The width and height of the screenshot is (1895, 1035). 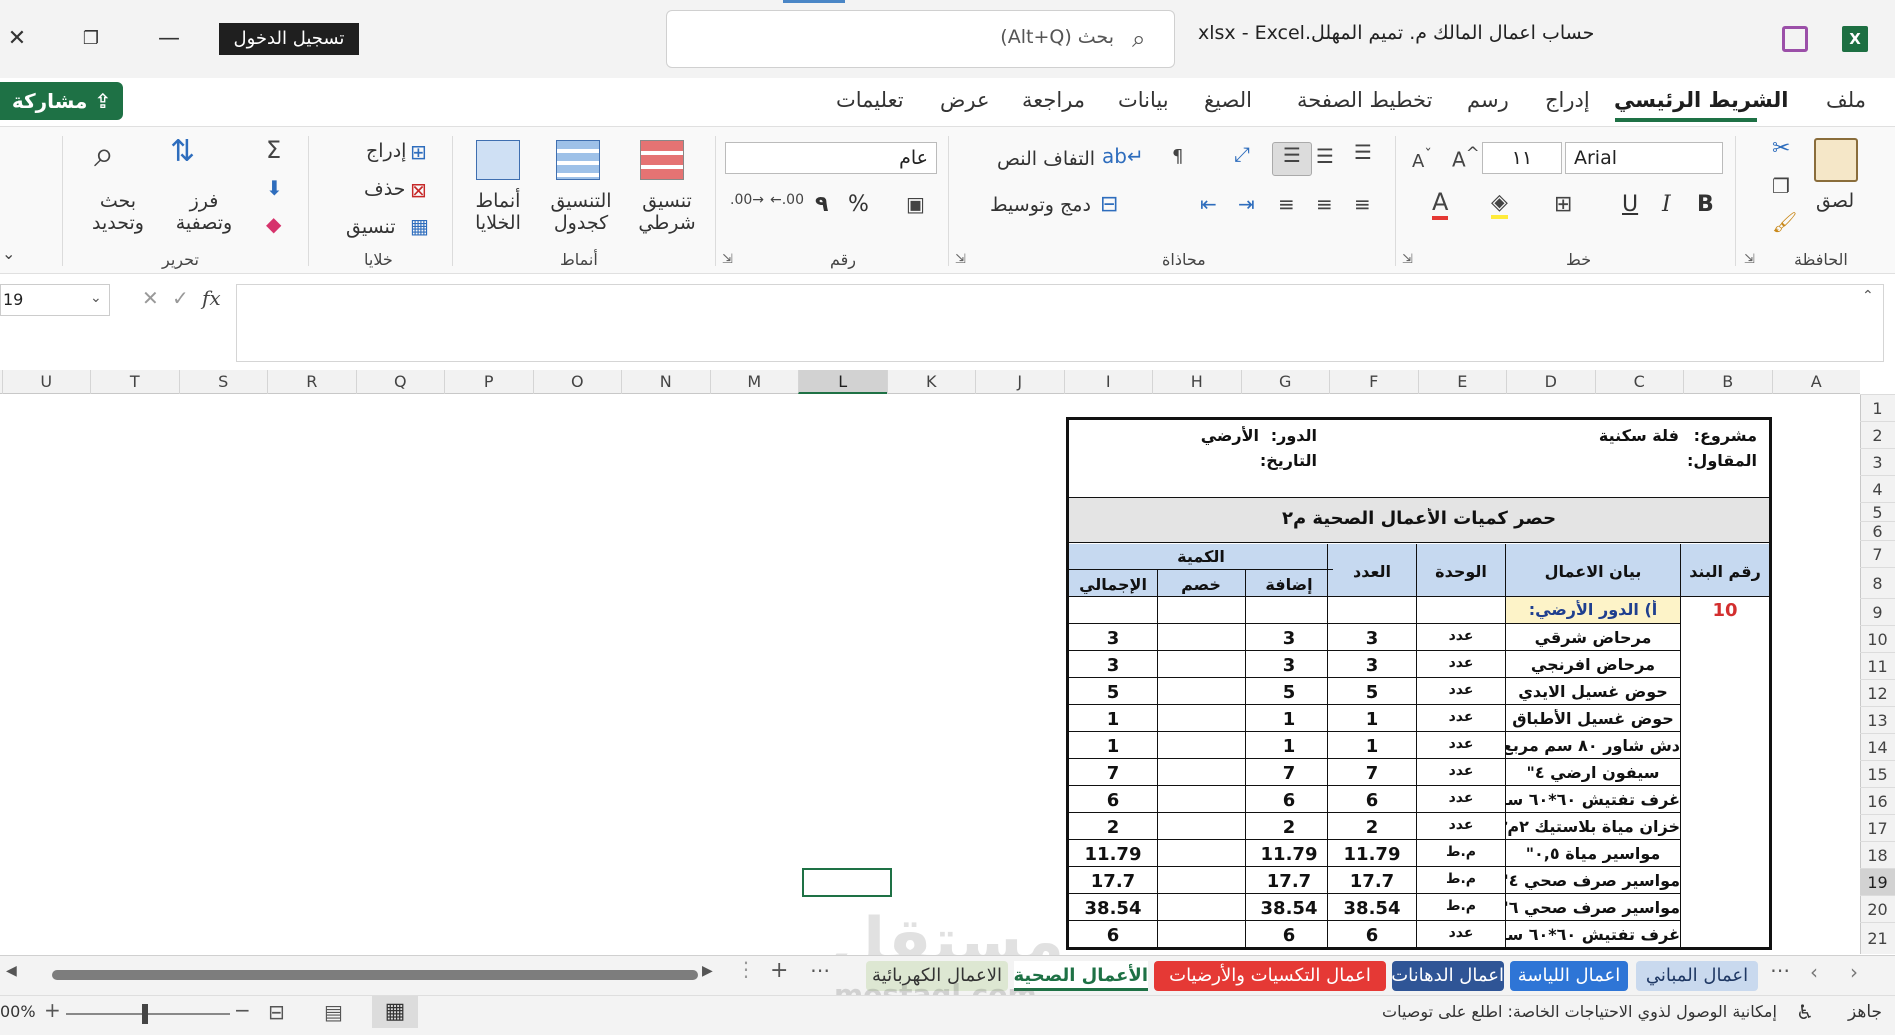 I want to click on column-header-r: R, so click(x=311, y=382).